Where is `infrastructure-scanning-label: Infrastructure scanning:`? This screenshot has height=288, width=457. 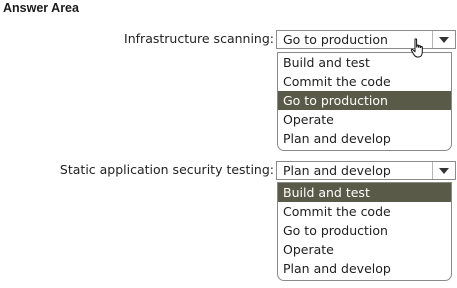
infrastructure-scanning-label: Infrastructure scanning: is located at coordinates (199, 38).